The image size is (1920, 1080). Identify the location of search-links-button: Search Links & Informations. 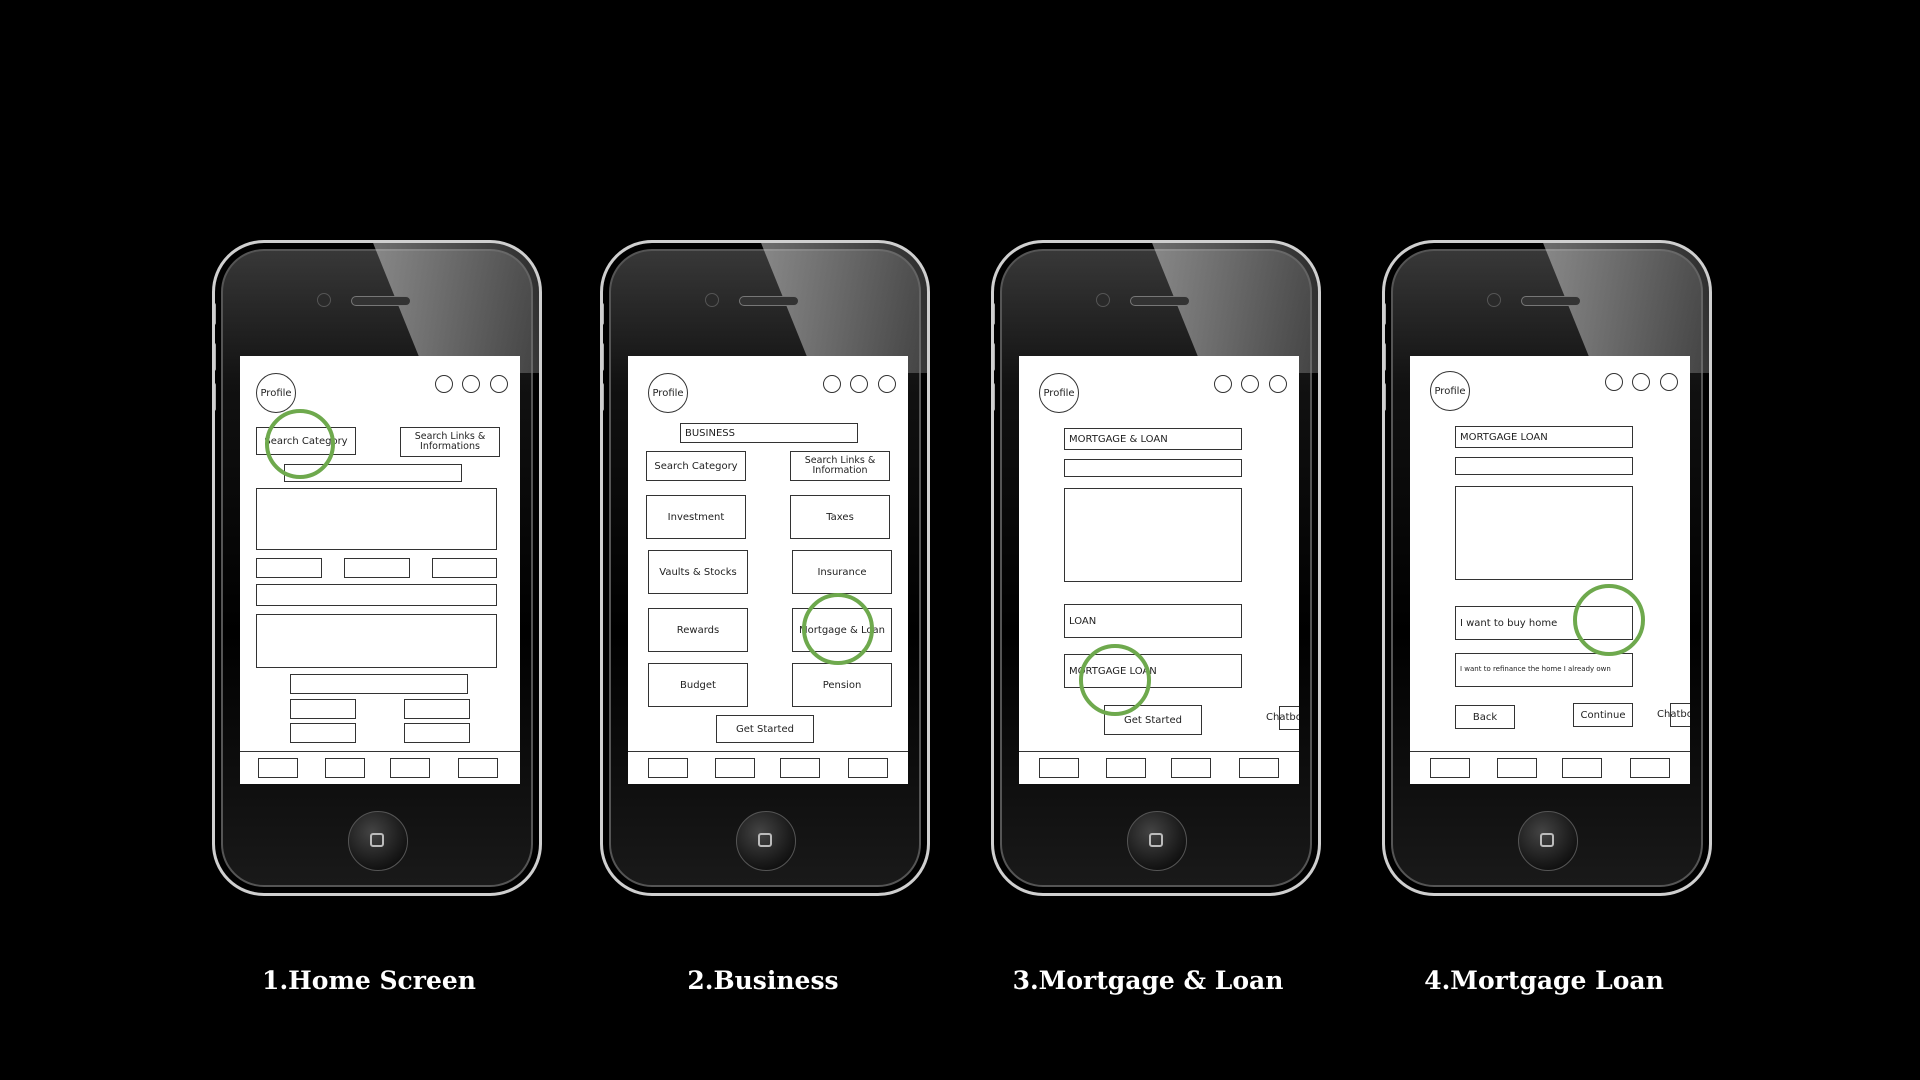
(450, 442).